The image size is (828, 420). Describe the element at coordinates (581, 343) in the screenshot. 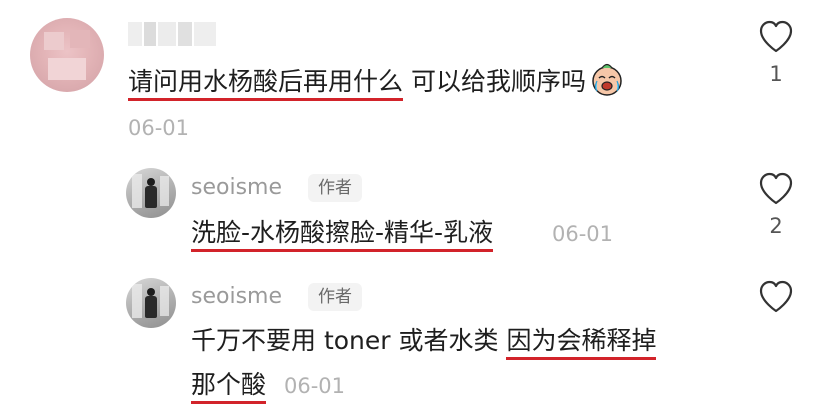

I see `highlighted-text: 因为会稀释掉` at that location.